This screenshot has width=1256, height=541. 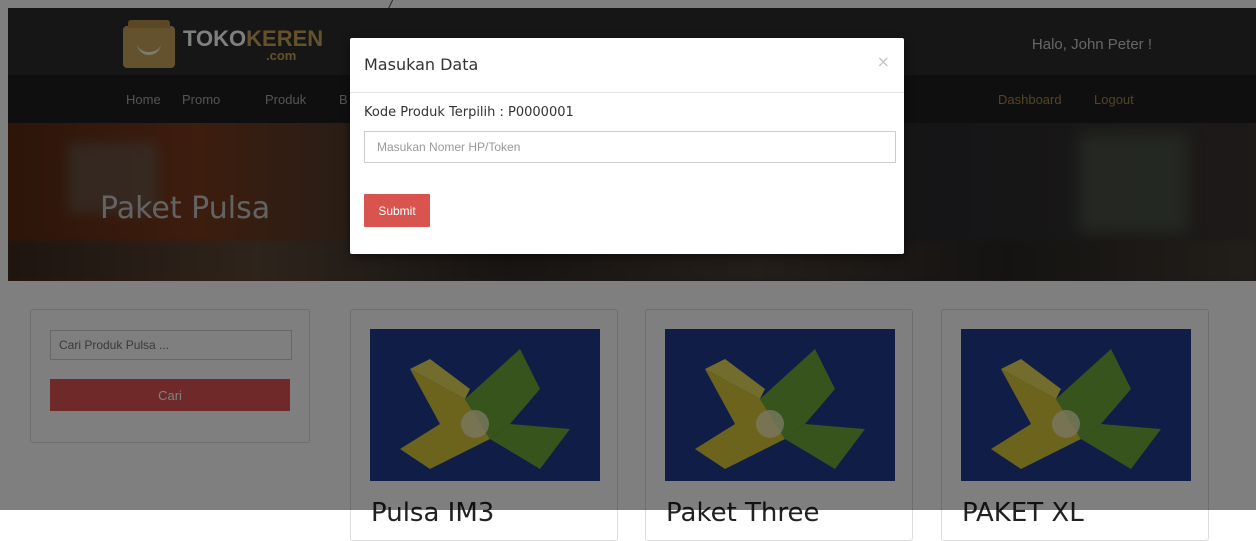 What do you see at coordinates (630, 147) in the screenshot?
I see `phone-token-input` at bounding box center [630, 147].